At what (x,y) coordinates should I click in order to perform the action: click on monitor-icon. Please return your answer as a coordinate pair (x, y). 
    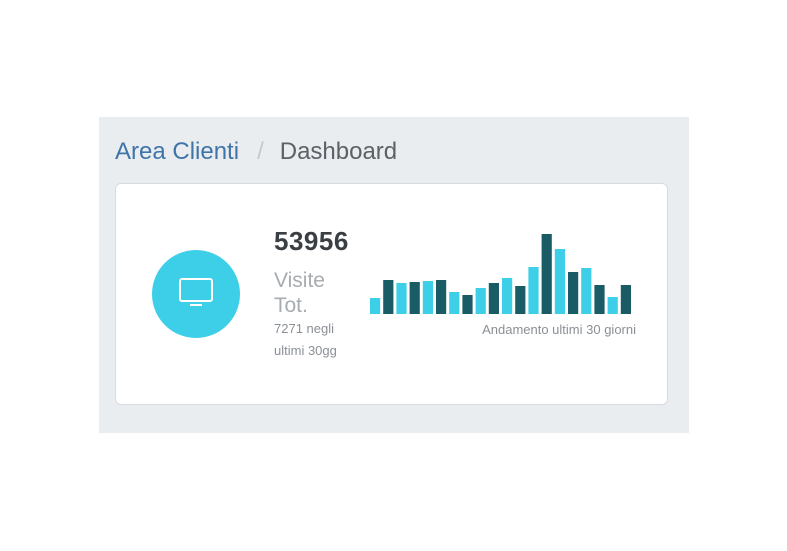
    Looking at the image, I should click on (196, 292).